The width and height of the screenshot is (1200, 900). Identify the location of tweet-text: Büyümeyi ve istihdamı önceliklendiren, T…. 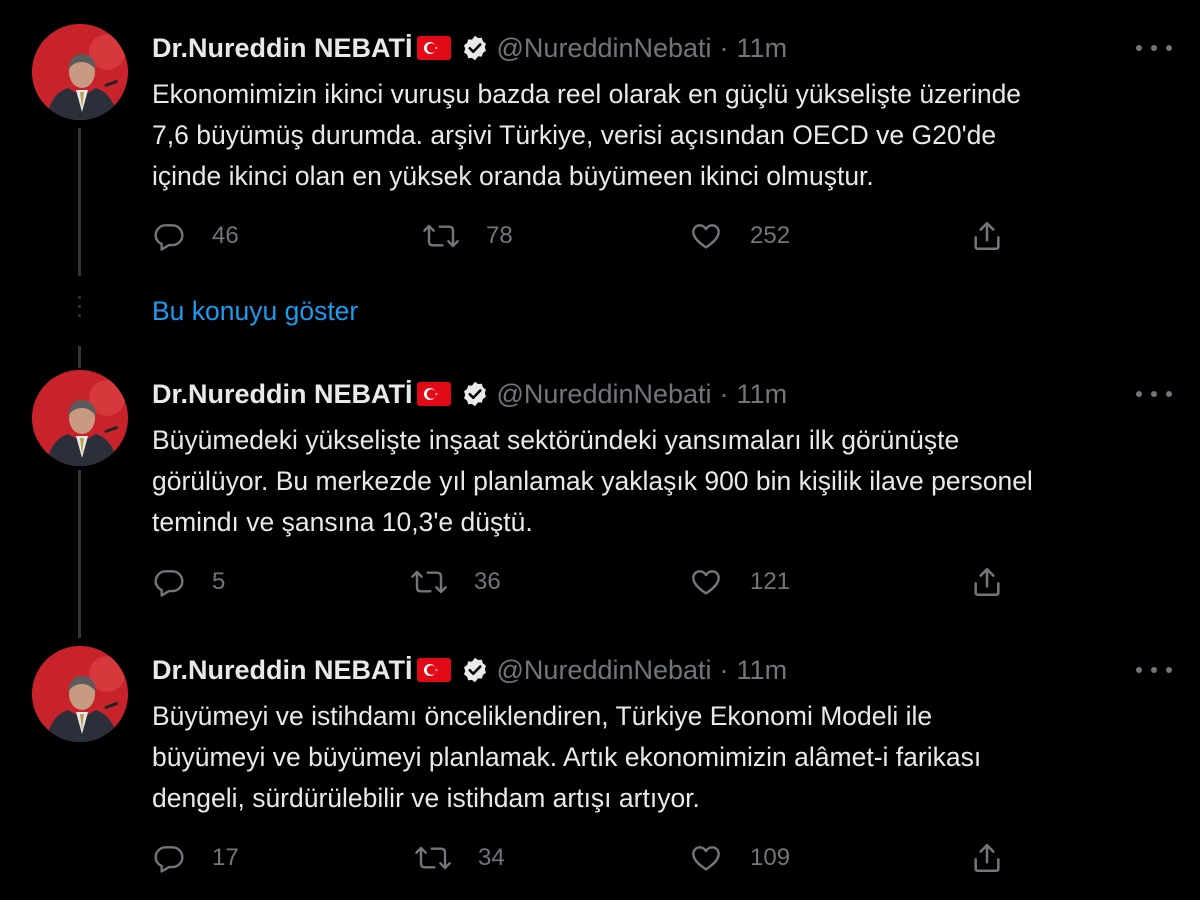
(567, 757).